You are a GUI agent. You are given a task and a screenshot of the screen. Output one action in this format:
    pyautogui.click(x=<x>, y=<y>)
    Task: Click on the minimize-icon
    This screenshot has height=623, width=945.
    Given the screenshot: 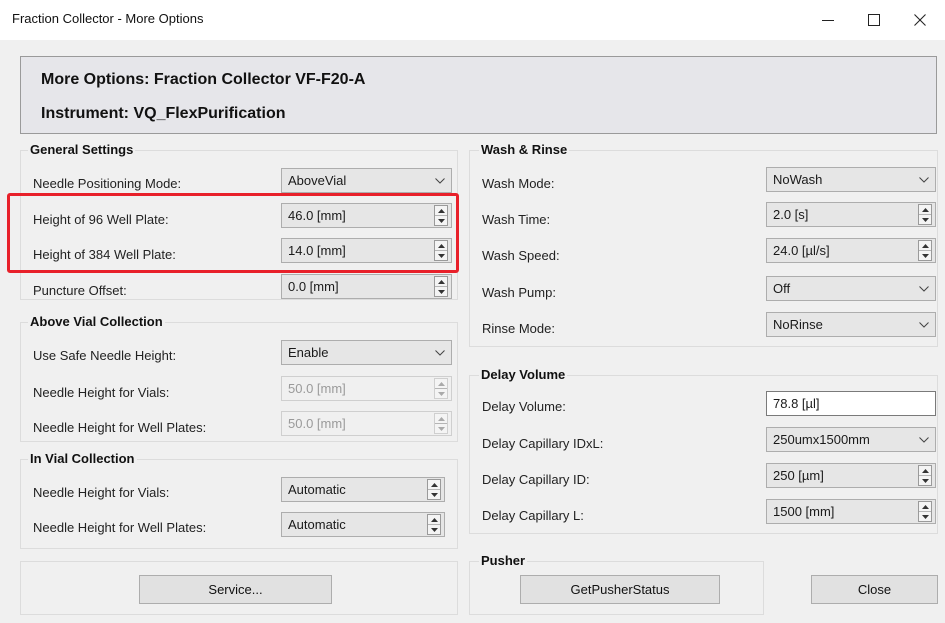 What is the action you would take?
    pyautogui.click(x=828, y=20)
    